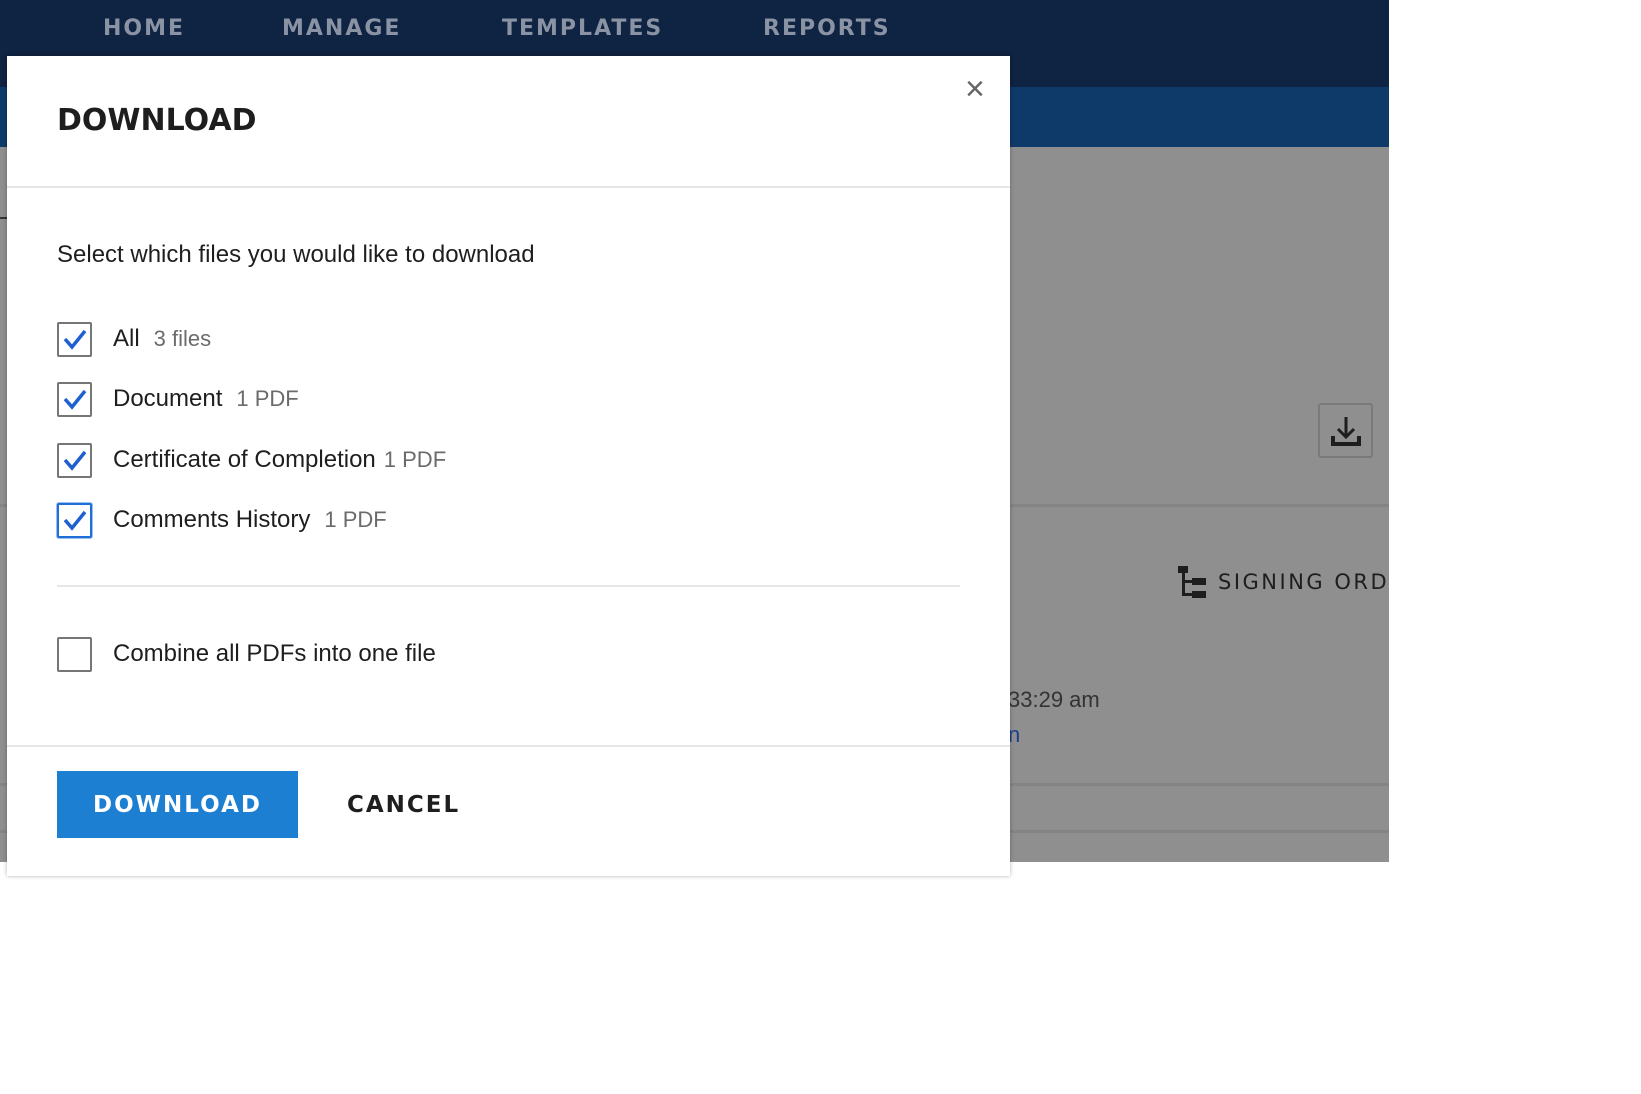  What do you see at coordinates (1192, 582) in the screenshot?
I see `signing-order-icon` at bounding box center [1192, 582].